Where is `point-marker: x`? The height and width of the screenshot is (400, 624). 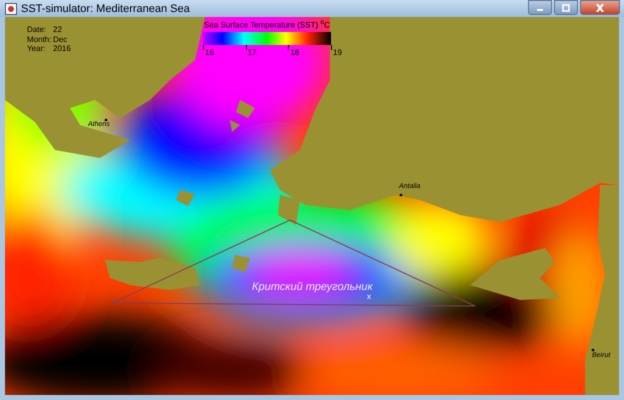 point-marker: x is located at coordinates (369, 296).